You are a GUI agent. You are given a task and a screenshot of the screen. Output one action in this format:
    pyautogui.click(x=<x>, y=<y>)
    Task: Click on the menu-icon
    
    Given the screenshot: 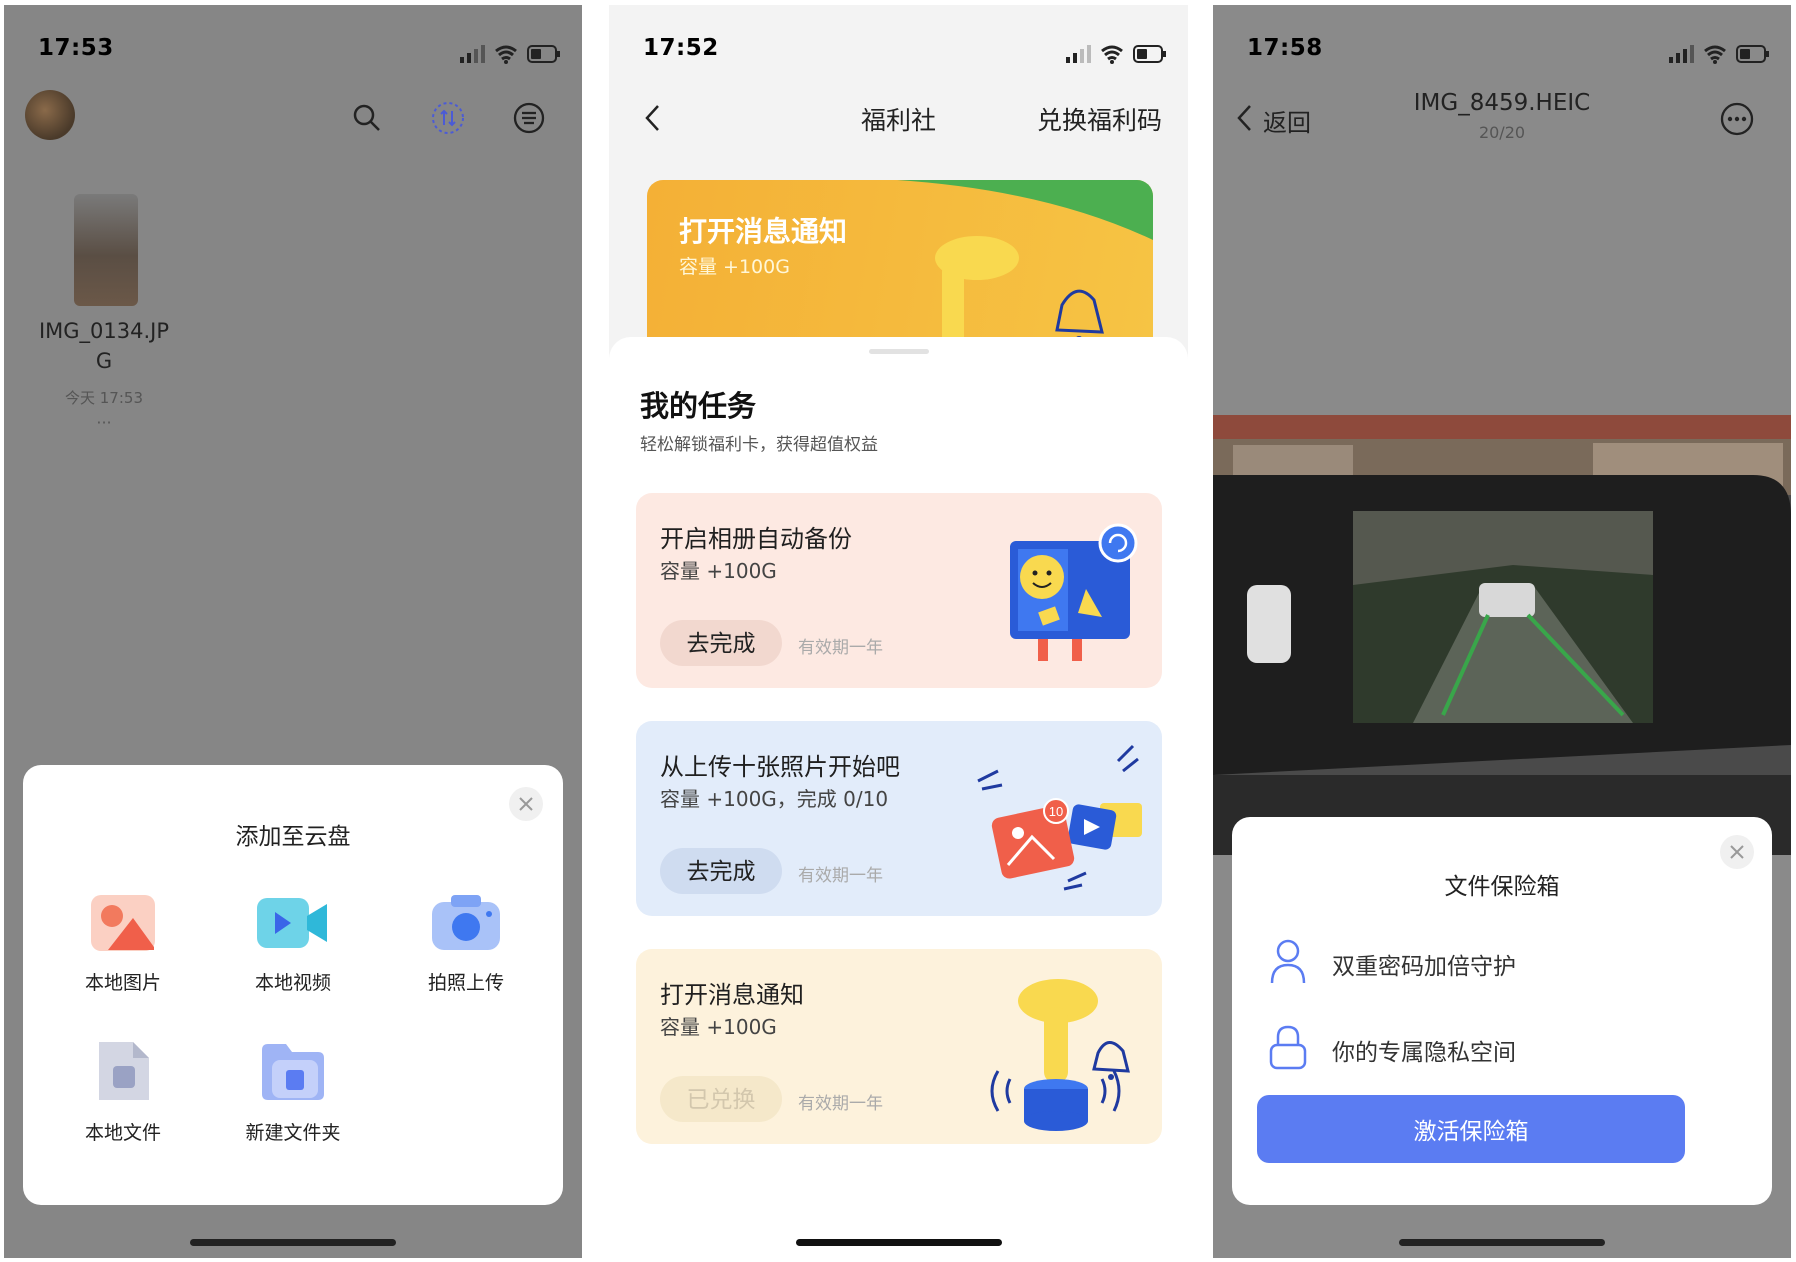 What is the action you would take?
    pyautogui.click(x=529, y=118)
    